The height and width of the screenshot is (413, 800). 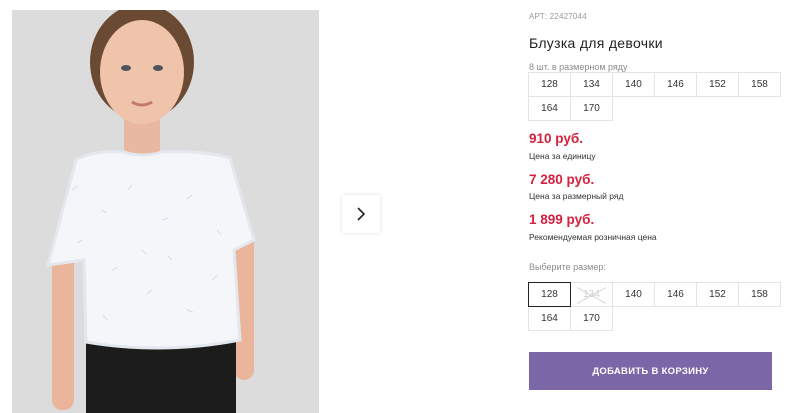 What do you see at coordinates (591, 294) in the screenshot?
I see `size-option-unavailable: 134` at bounding box center [591, 294].